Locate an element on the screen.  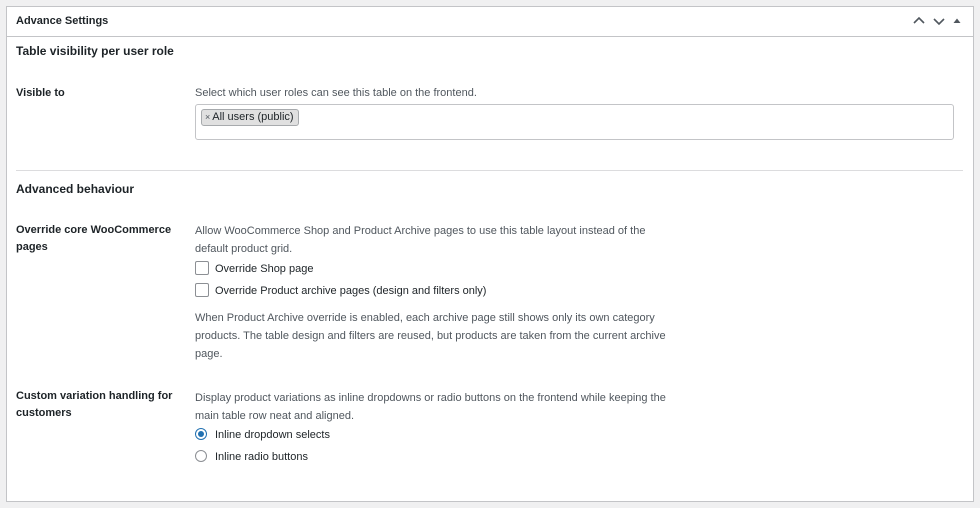
visible-to-label: Visible to is located at coordinates (40, 93).